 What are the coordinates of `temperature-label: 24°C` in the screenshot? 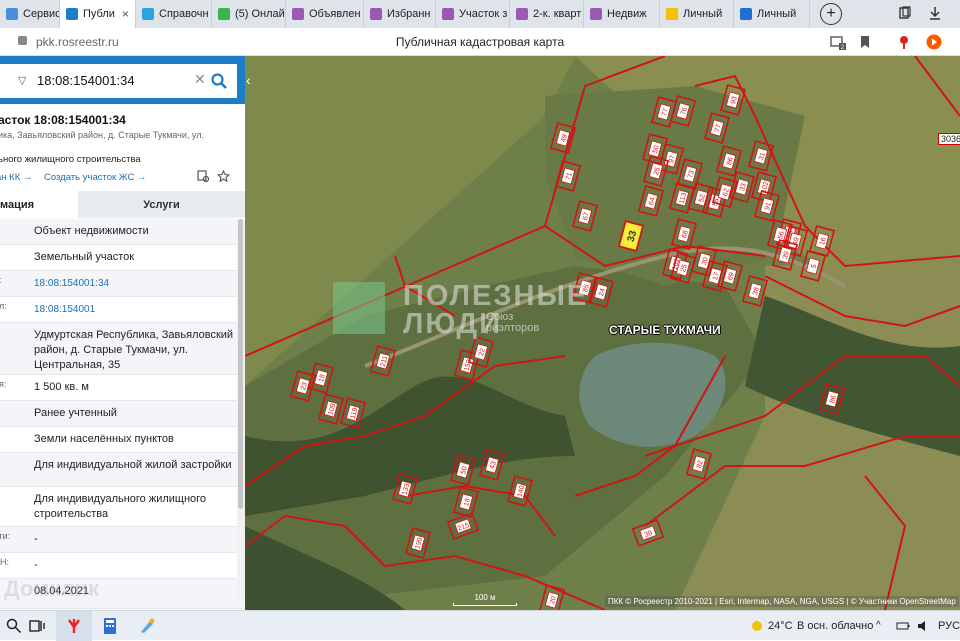 It's located at (780, 626).